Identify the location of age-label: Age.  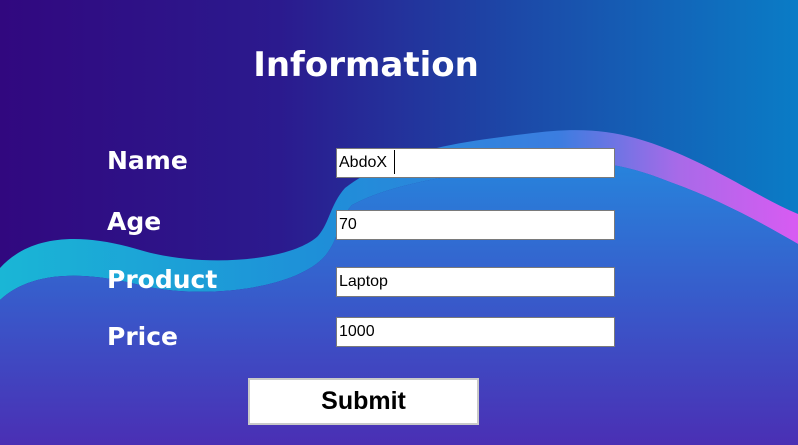
(134, 221).